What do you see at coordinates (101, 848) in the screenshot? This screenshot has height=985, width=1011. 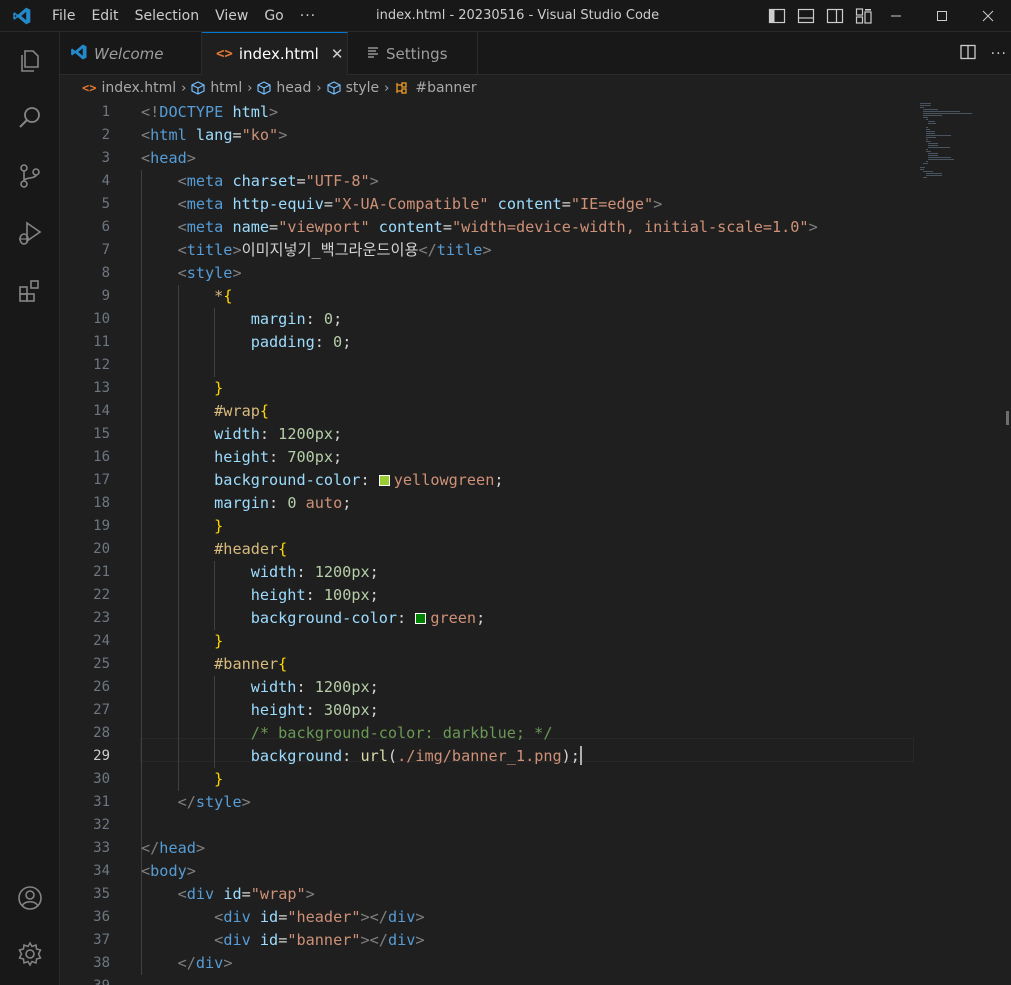 I see `line-number: 33` at bounding box center [101, 848].